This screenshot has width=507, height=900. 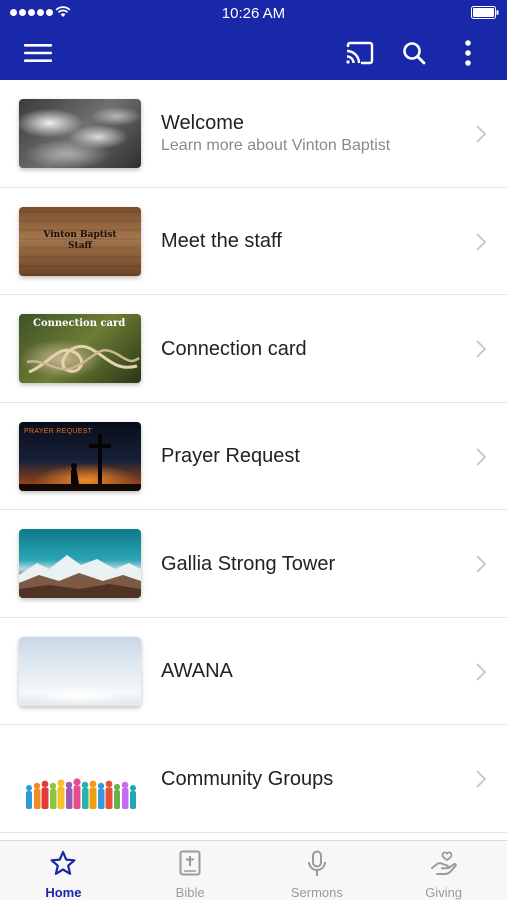 What do you see at coordinates (276, 145) in the screenshot?
I see `list-item-subtitle: Learn more about Vinton Baptist` at bounding box center [276, 145].